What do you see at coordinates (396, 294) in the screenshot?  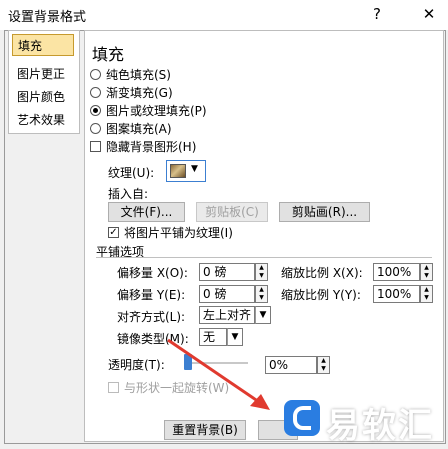 I see `scale-y-input: 100%` at bounding box center [396, 294].